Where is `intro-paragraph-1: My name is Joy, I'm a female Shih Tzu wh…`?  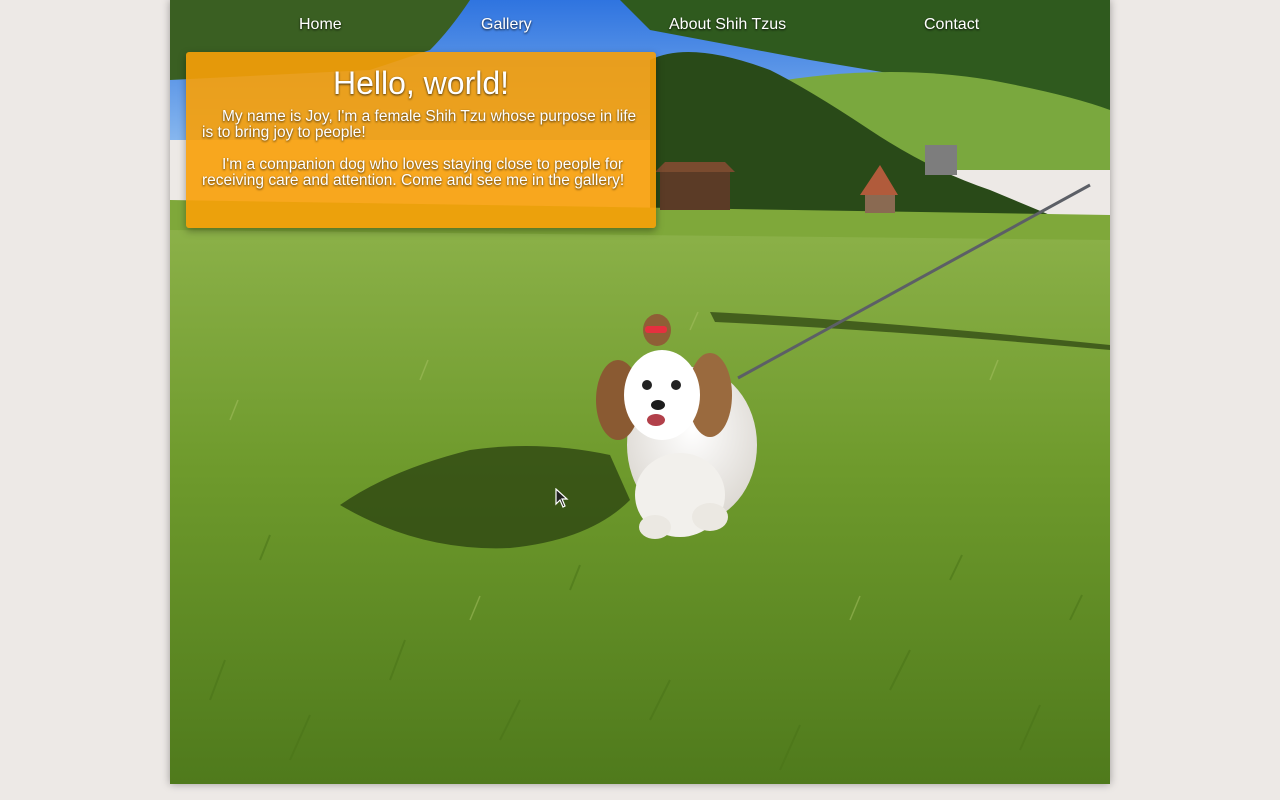 intro-paragraph-1: My name is Joy, I'm a female Shih Tzu wh… is located at coordinates (419, 124).